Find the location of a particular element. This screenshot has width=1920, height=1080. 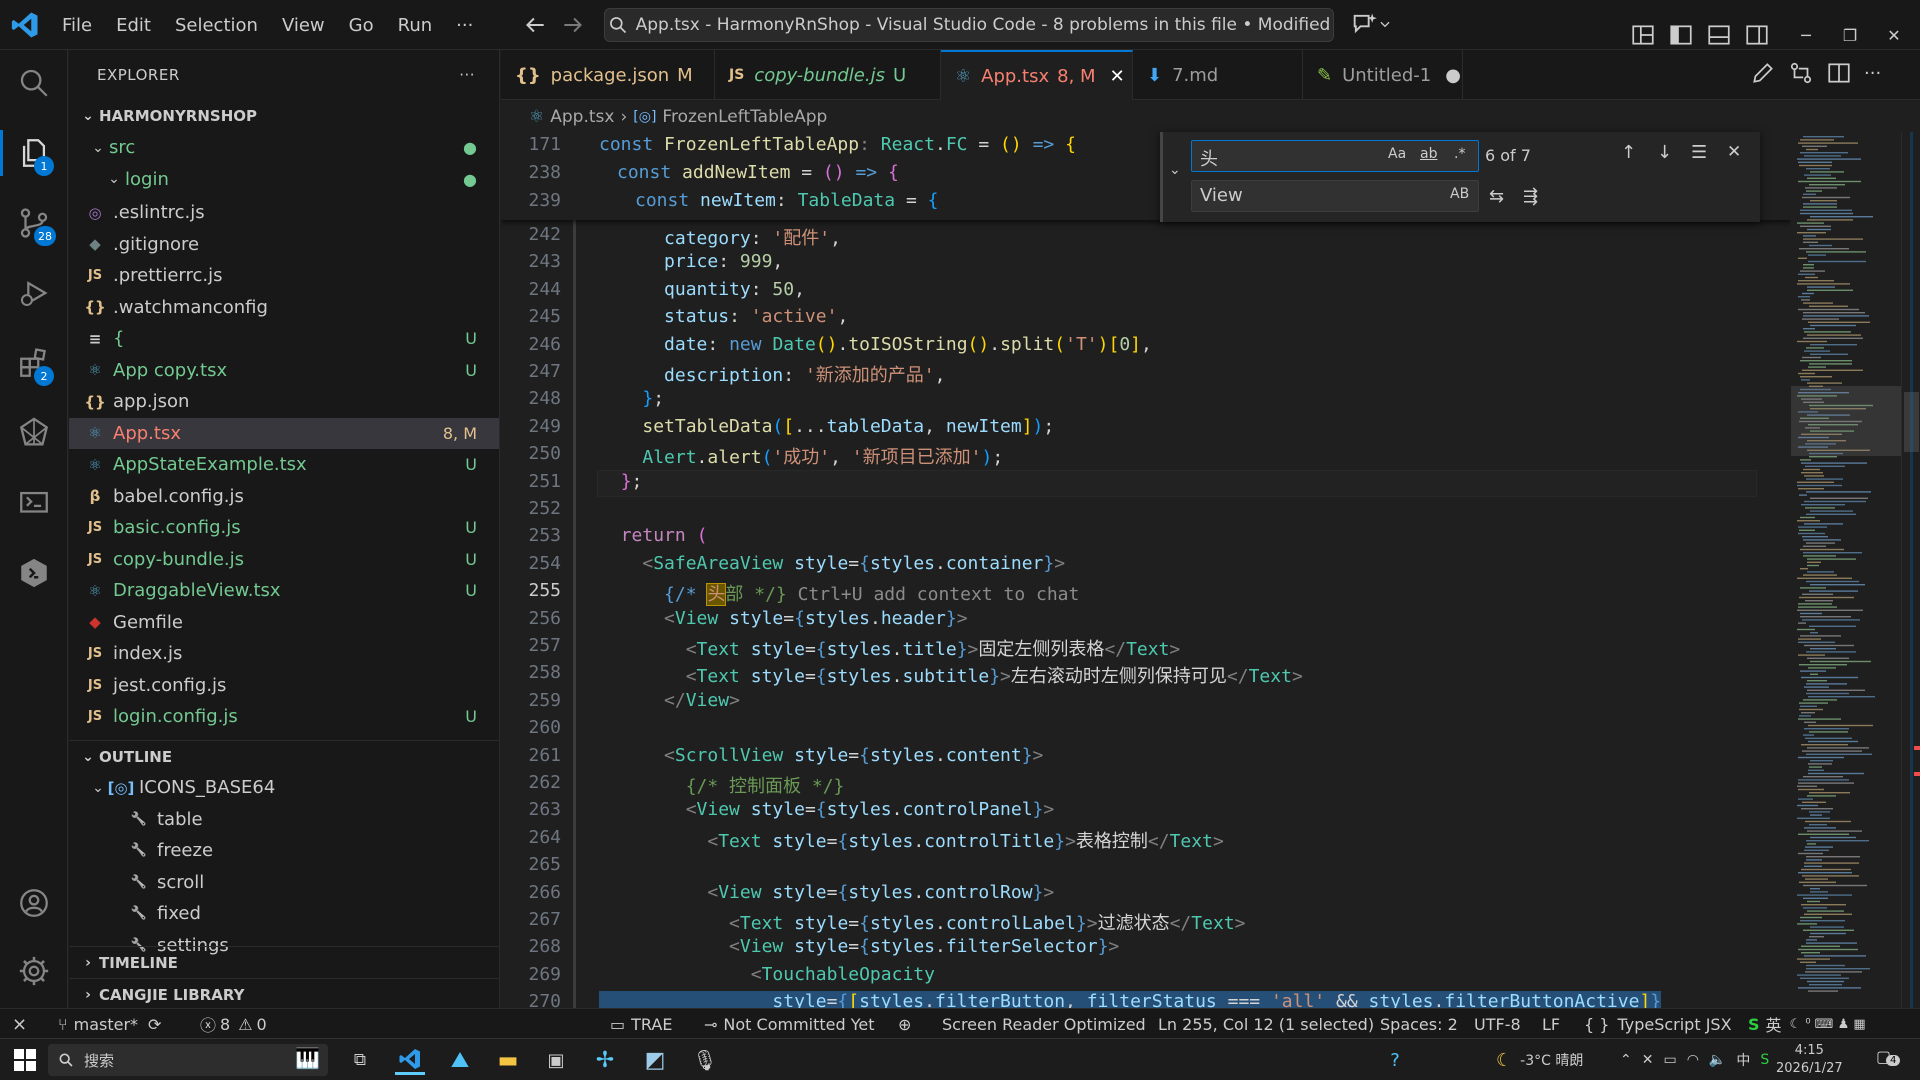

regex-toggle: .* is located at coordinates (1459, 154).